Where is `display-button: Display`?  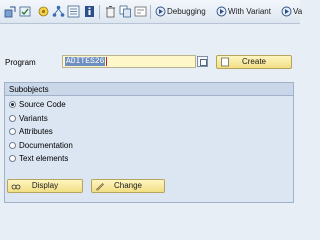 display-button: Display is located at coordinates (45, 186).